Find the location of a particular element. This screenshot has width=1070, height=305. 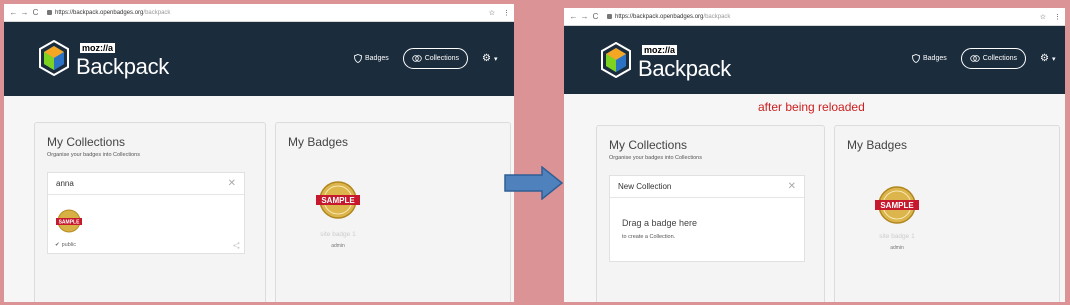

badge-seal-icon: SAMPLE is located at coordinates (69, 221).